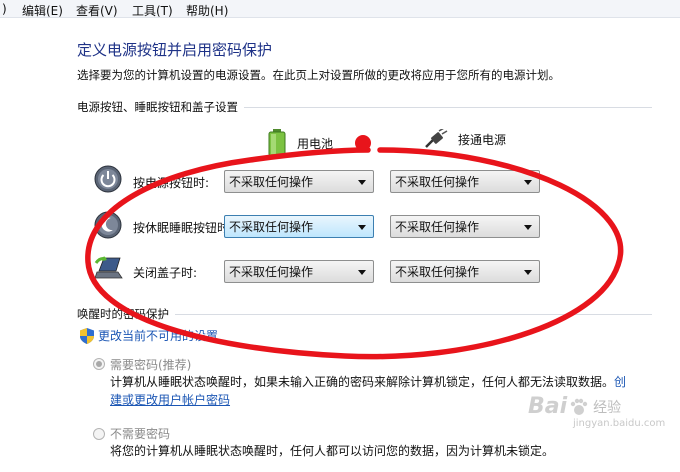 The height and width of the screenshot is (472, 680). Describe the element at coordinates (620, 382) in the screenshot. I see `create-password-link-start: 创` at that location.